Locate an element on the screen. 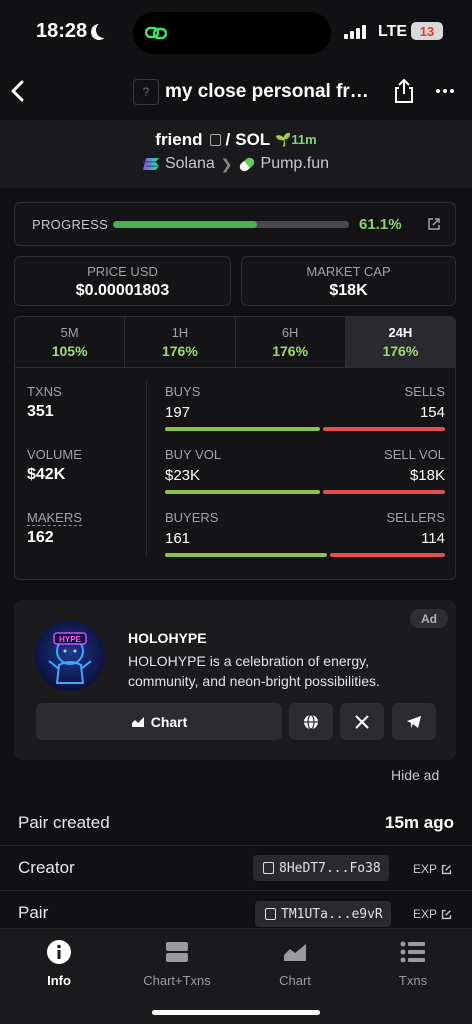 The width and height of the screenshot is (472, 1024). sellers-bar is located at coordinates (387, 555).